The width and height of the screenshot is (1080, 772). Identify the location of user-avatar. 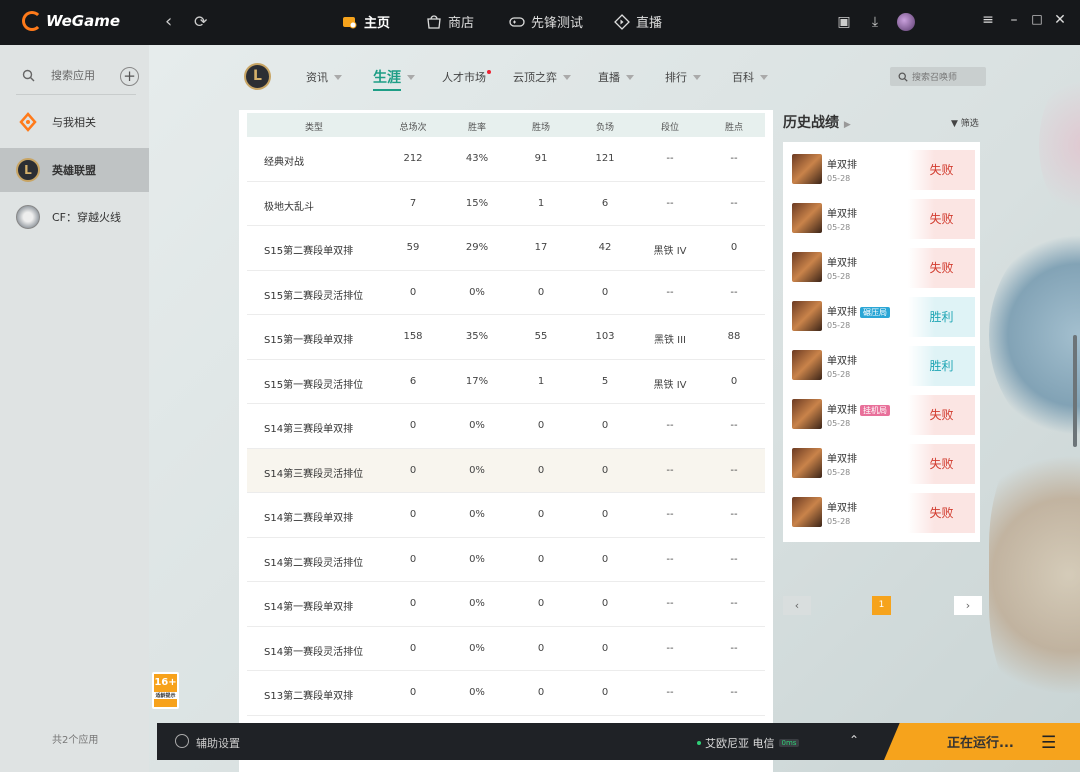
(906, 22).